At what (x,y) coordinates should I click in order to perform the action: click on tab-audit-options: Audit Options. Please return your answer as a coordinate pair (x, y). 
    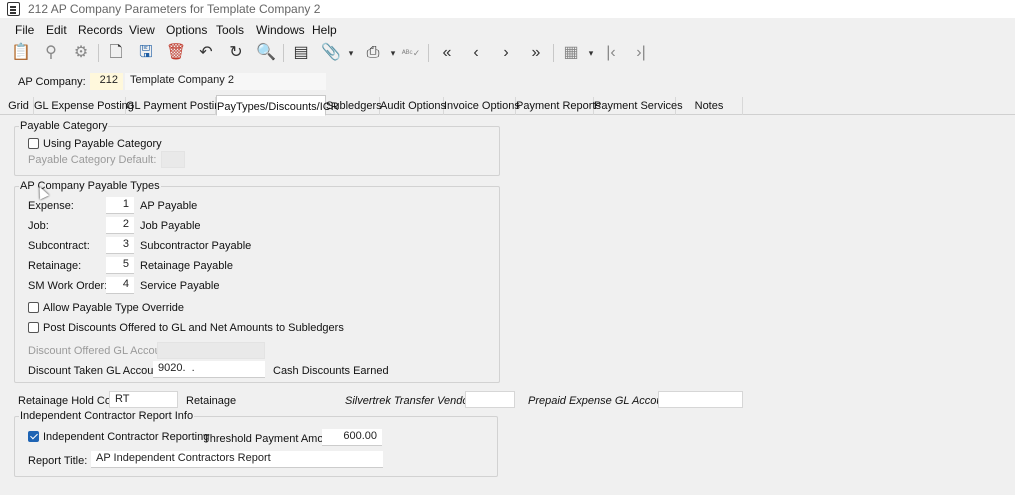
    Looking at the image, I should click on (413, 106).